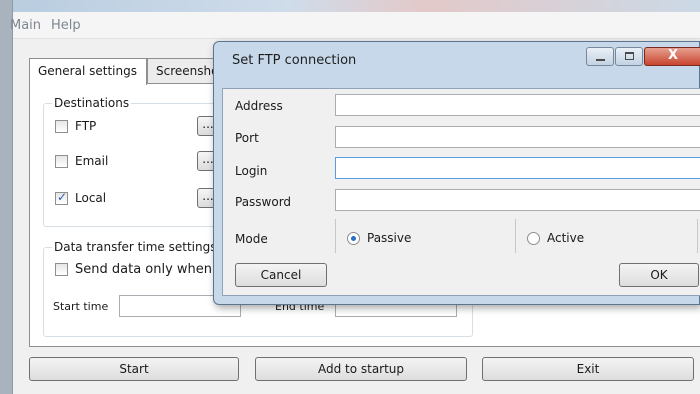  Describe the element at coordinates (259, 106) in the screenshot. I see `address-label: Address` at that location.